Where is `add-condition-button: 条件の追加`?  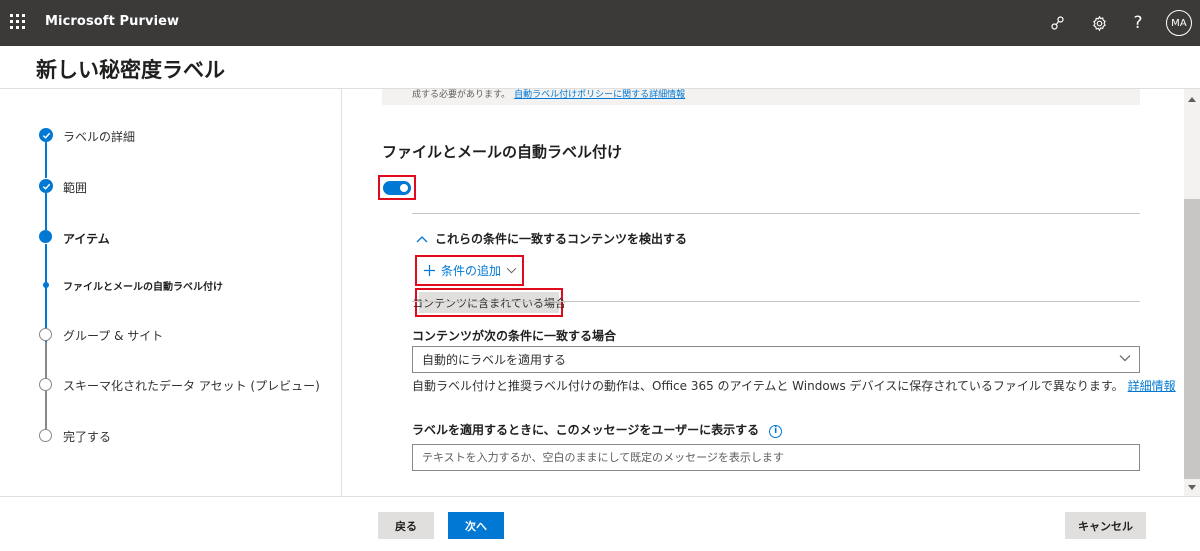
add-condition-button: 条件の追加 is located at coordinates (469, 270).